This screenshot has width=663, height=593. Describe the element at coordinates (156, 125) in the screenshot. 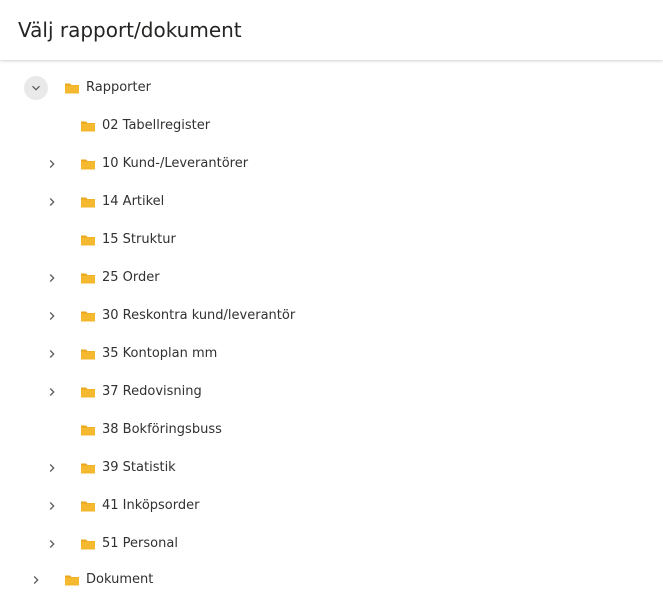

I see `tree-item-label: 02 Tabellregister` at that location.